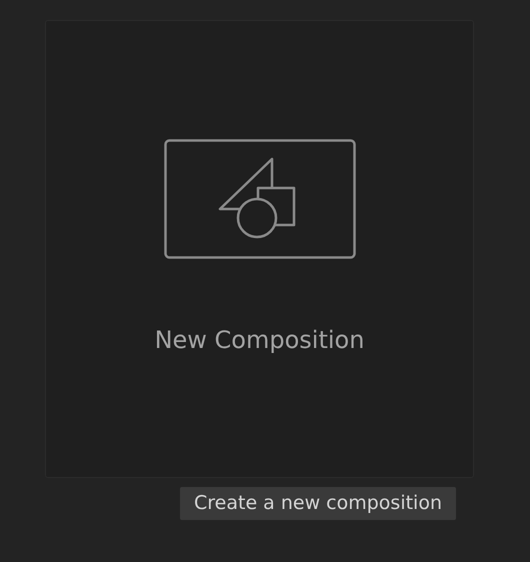 Image resolution: width=530 pixels, height=562 pixels. Describe the element at coordinates (259, 340) in the screenshot. I see `card-title: New Composition` at that location.